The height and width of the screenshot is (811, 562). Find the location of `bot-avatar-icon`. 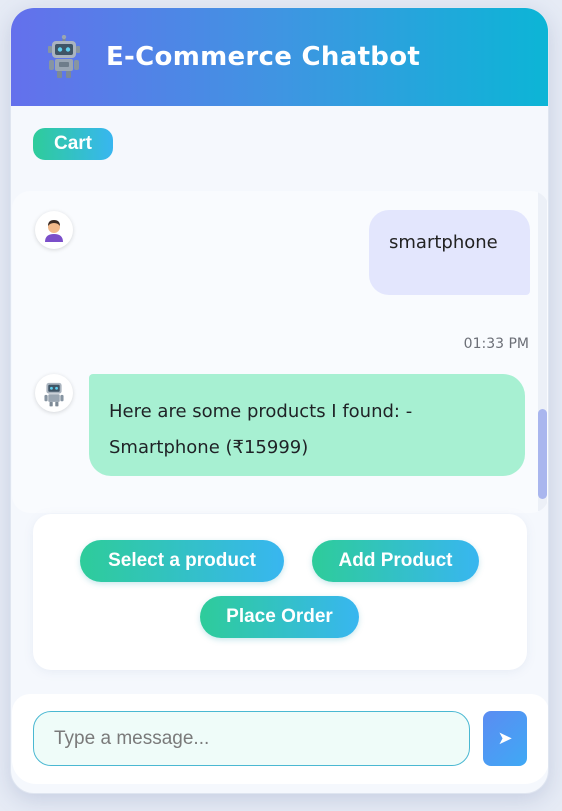

bot-avatar-icon is located at coordinates (54, 393).